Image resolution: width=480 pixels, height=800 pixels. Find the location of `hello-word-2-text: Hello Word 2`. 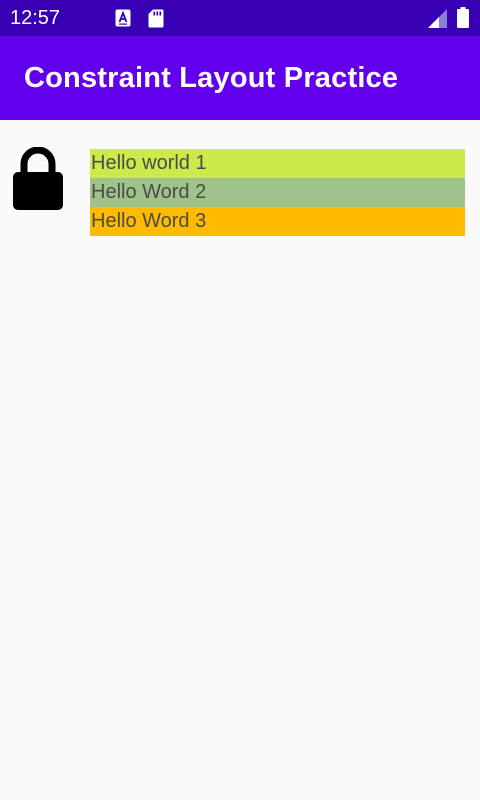

hello-word-2-text: Hello Word 2 is located at coordinates (277, 192).